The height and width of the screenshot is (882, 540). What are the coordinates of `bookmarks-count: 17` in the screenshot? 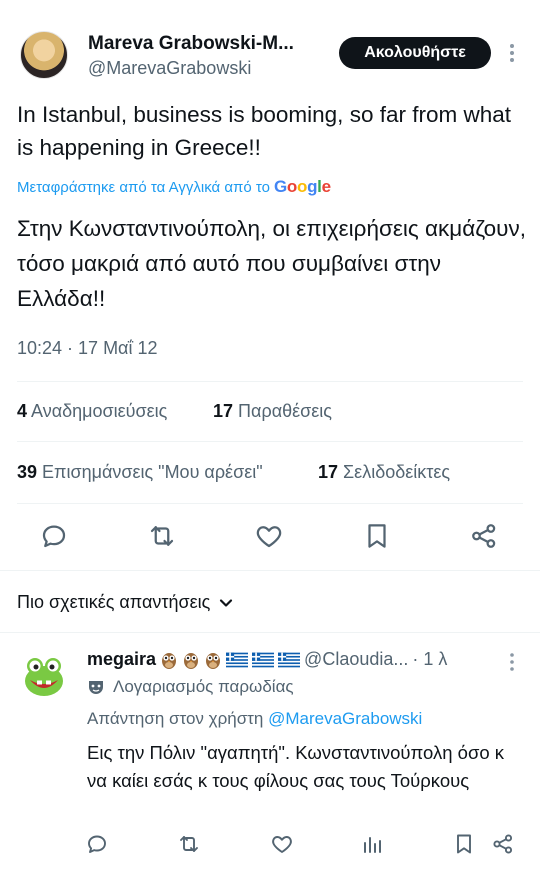 It's located at (328, 472).